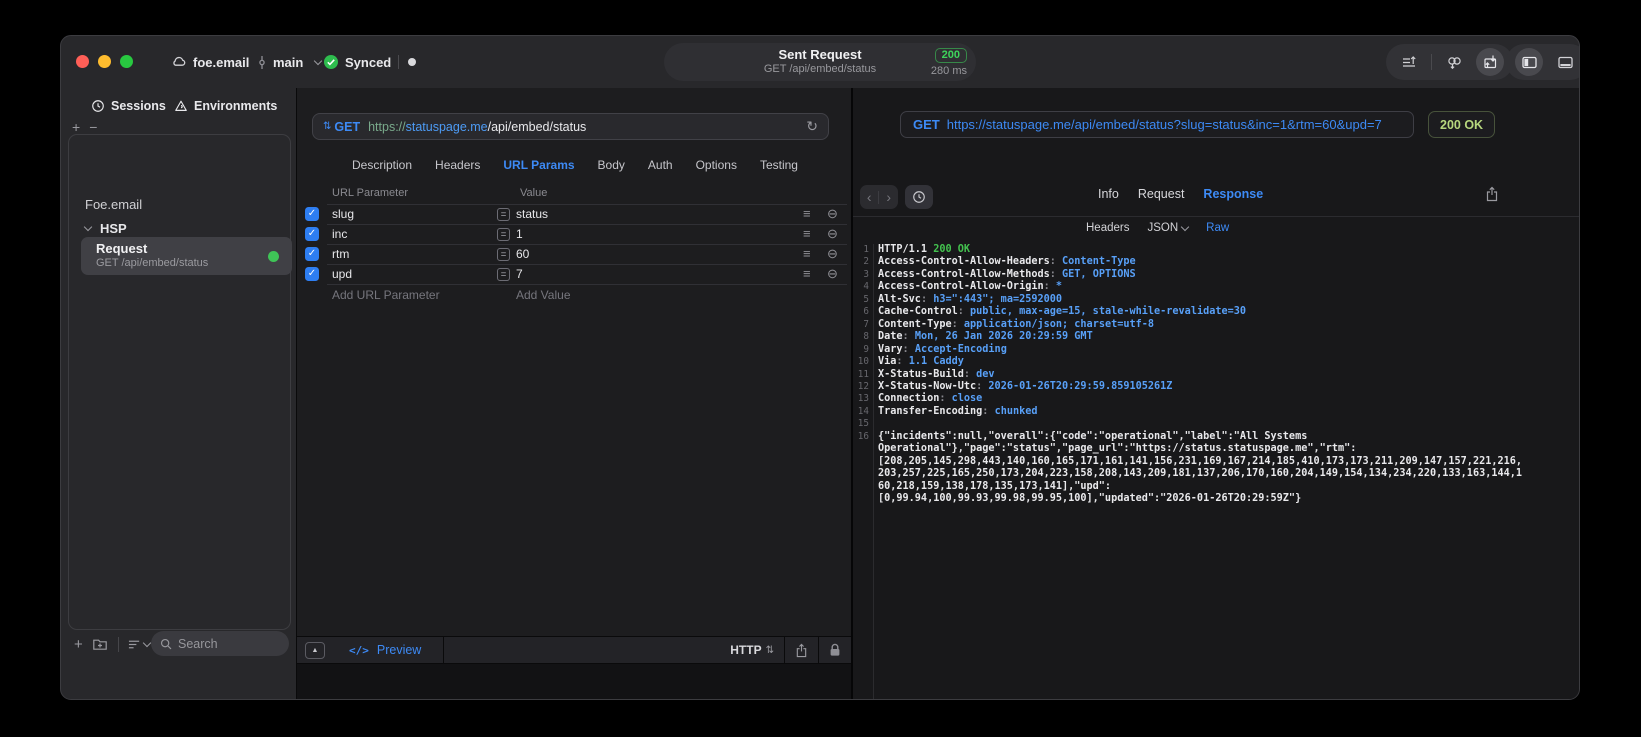 This screenshot has width=1641, height=737. Describe the element at coordinates (78, 644) in the screenshot. I see `add-request-button: +` at that location.